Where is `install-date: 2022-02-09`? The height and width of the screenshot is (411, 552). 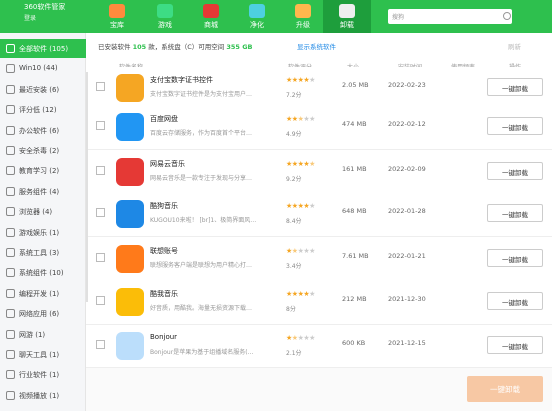 install-date: 2022-02-09 is located at coordinates (407, 169).